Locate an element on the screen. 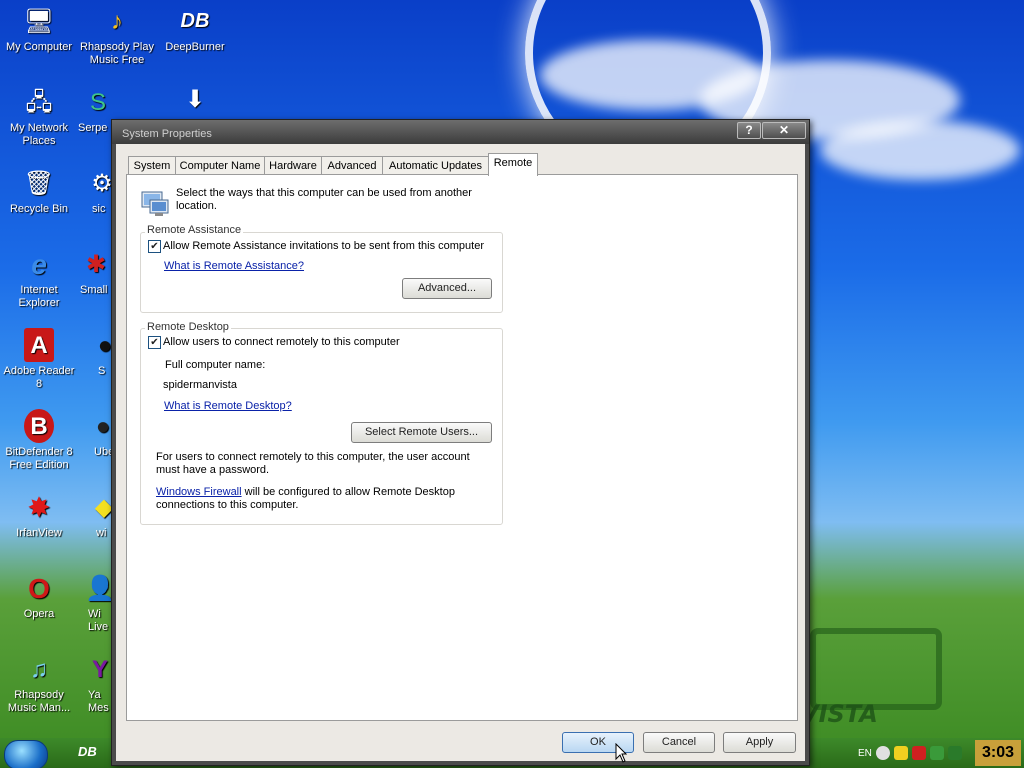  snake-icon: S is located at coordinates (97, 102).